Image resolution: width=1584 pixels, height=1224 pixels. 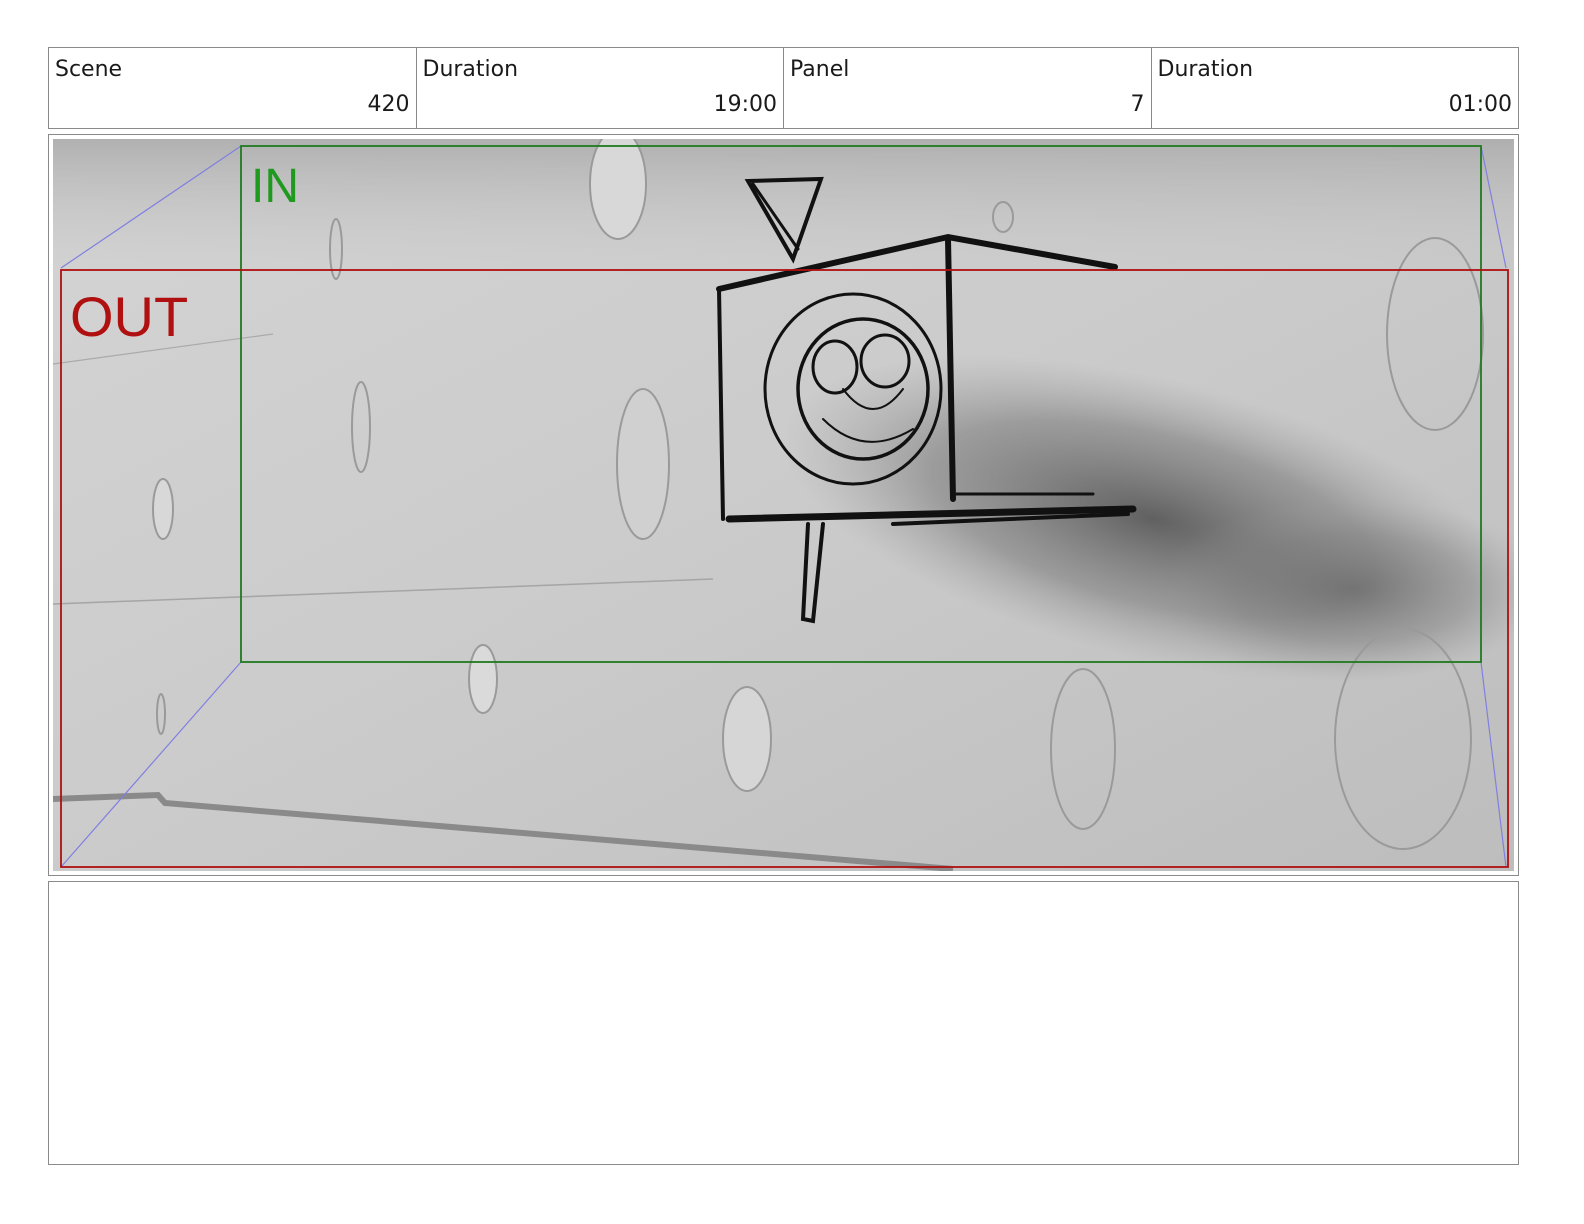 I want to click on panel-duration-cell: Duration 01:00, so click(x=1335, y=88).